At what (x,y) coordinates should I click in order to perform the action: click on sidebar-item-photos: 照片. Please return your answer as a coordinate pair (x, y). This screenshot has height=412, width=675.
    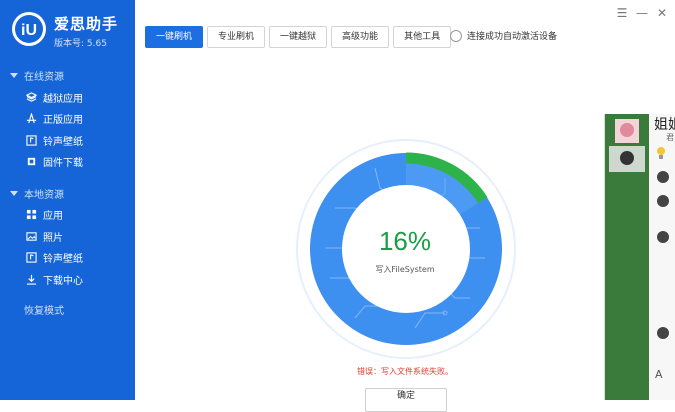
    Looking at the image, I should click on (78, 236).